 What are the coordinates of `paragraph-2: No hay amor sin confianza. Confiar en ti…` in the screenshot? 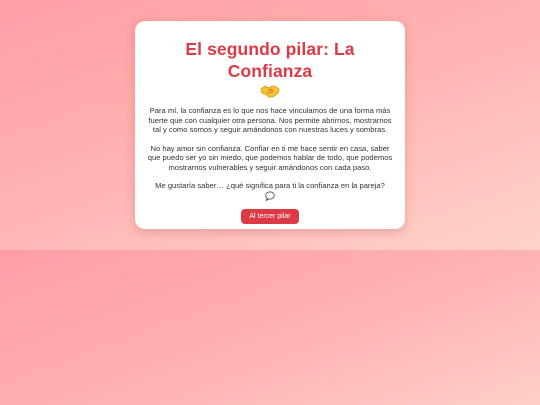 It's located at (270, 157).